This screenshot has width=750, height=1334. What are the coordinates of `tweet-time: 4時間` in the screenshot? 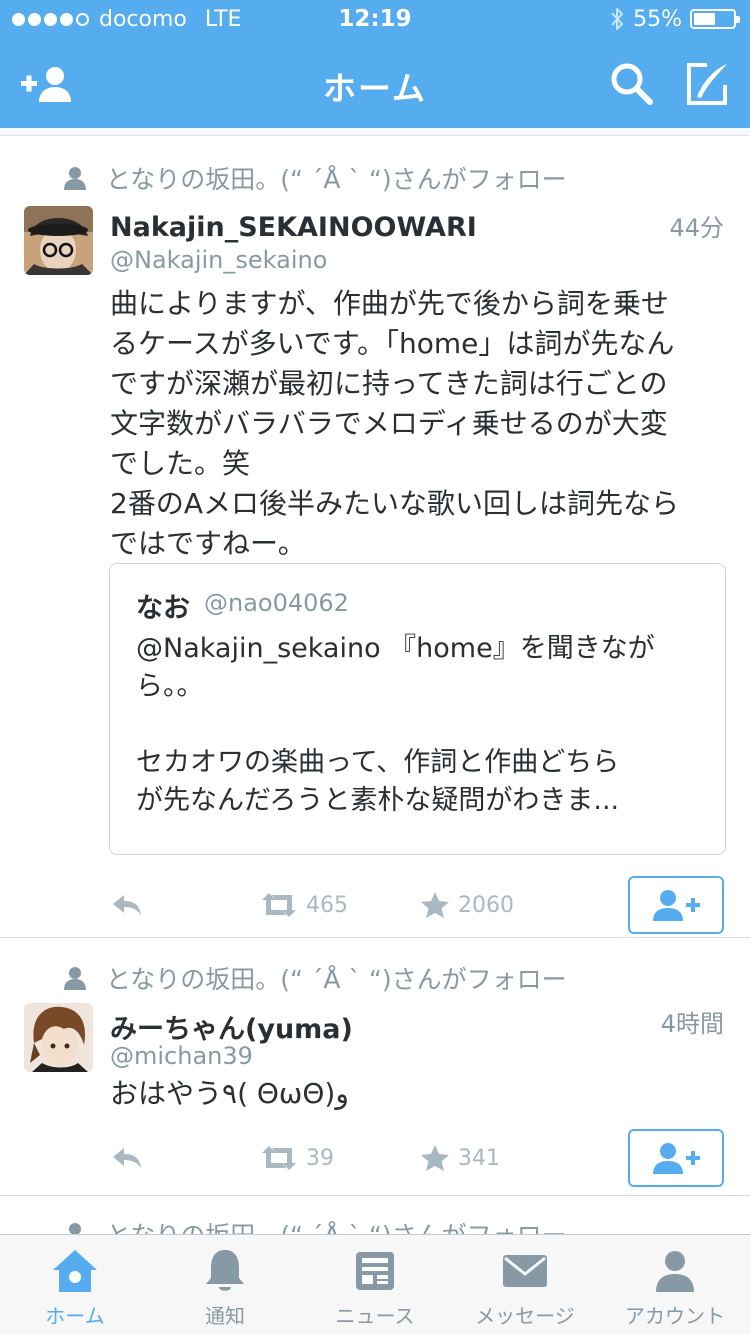 It's located at (692, 1024).